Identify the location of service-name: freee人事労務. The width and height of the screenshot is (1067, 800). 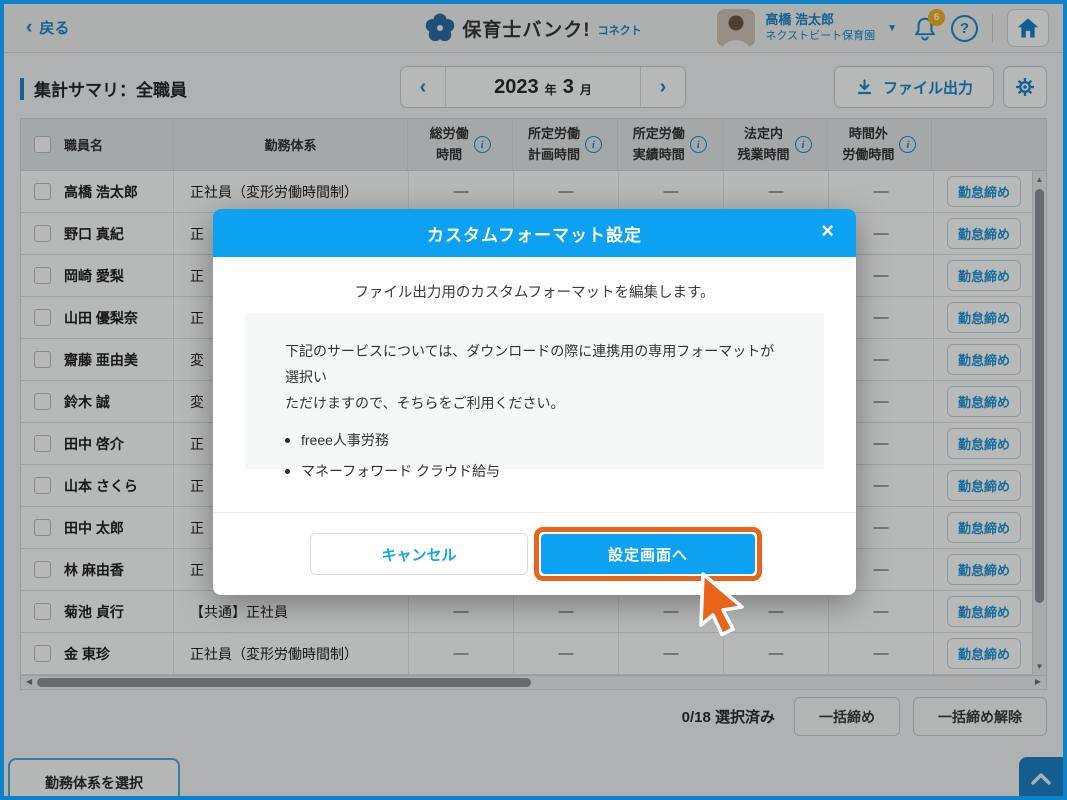
(345, 440).